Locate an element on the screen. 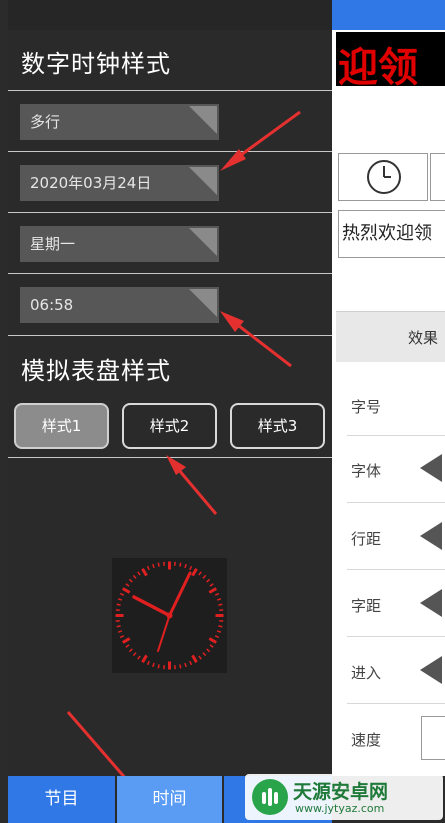 Image resolution: width=445 pixels, height=823 pixels. clock-icon is located at coordinates (384, 177).